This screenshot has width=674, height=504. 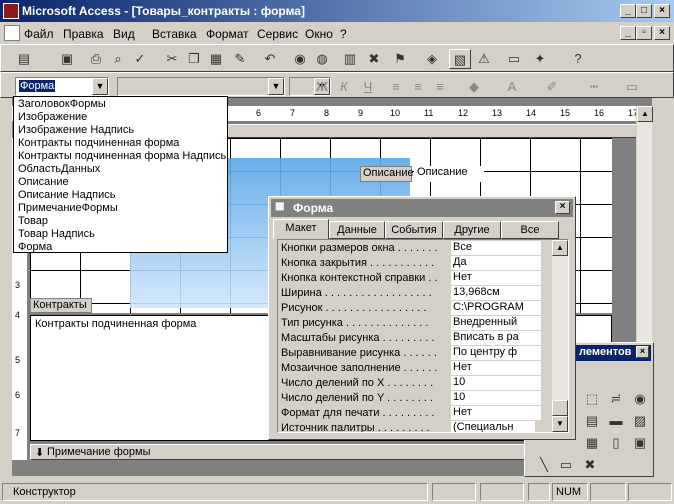 I want to click on toggle-button-icon: ≓, so click(x=616, y=399).